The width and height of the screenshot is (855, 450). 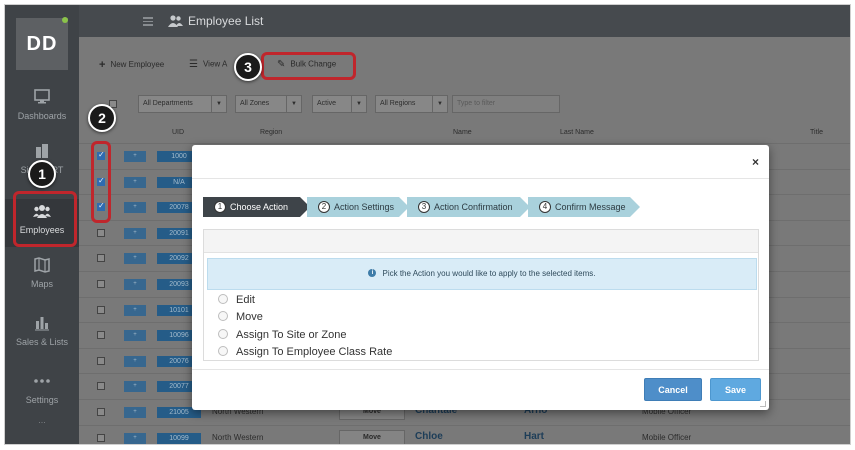 I want to click on column-header-uid: UID, so click(x=178, y=132).